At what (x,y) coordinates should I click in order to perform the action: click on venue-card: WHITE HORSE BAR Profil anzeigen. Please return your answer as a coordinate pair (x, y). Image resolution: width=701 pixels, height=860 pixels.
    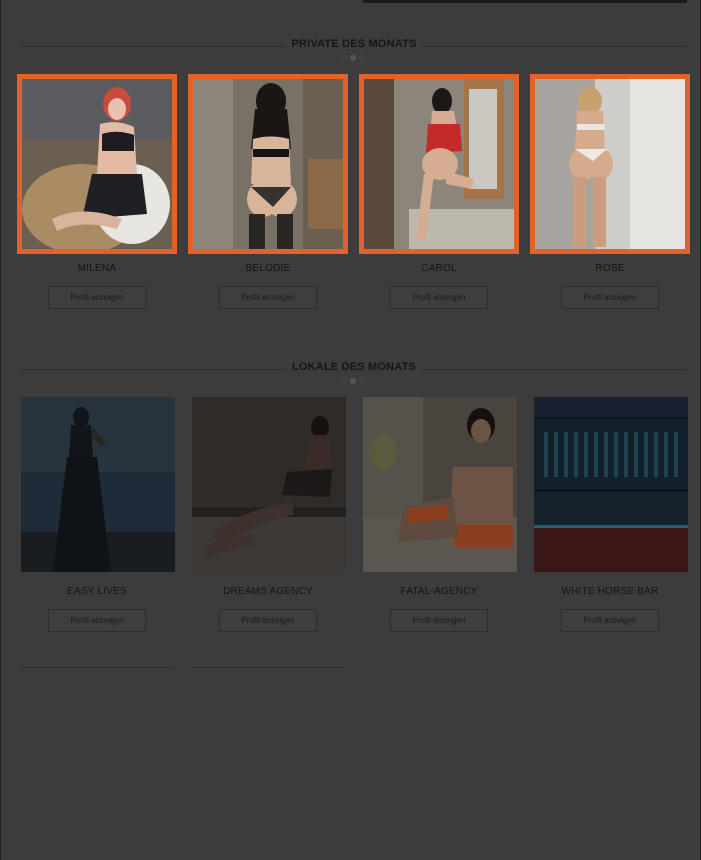
    Looking at the image, I should click on (610, 517).